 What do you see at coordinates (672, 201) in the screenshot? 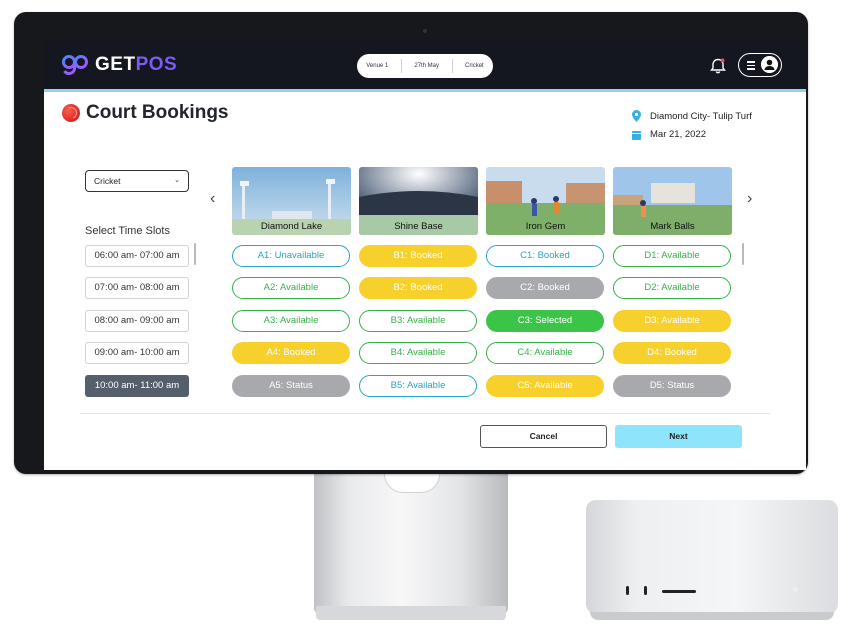
I see `court-card-mark-balls: Mark Balls` at bounding box center [672, 201].